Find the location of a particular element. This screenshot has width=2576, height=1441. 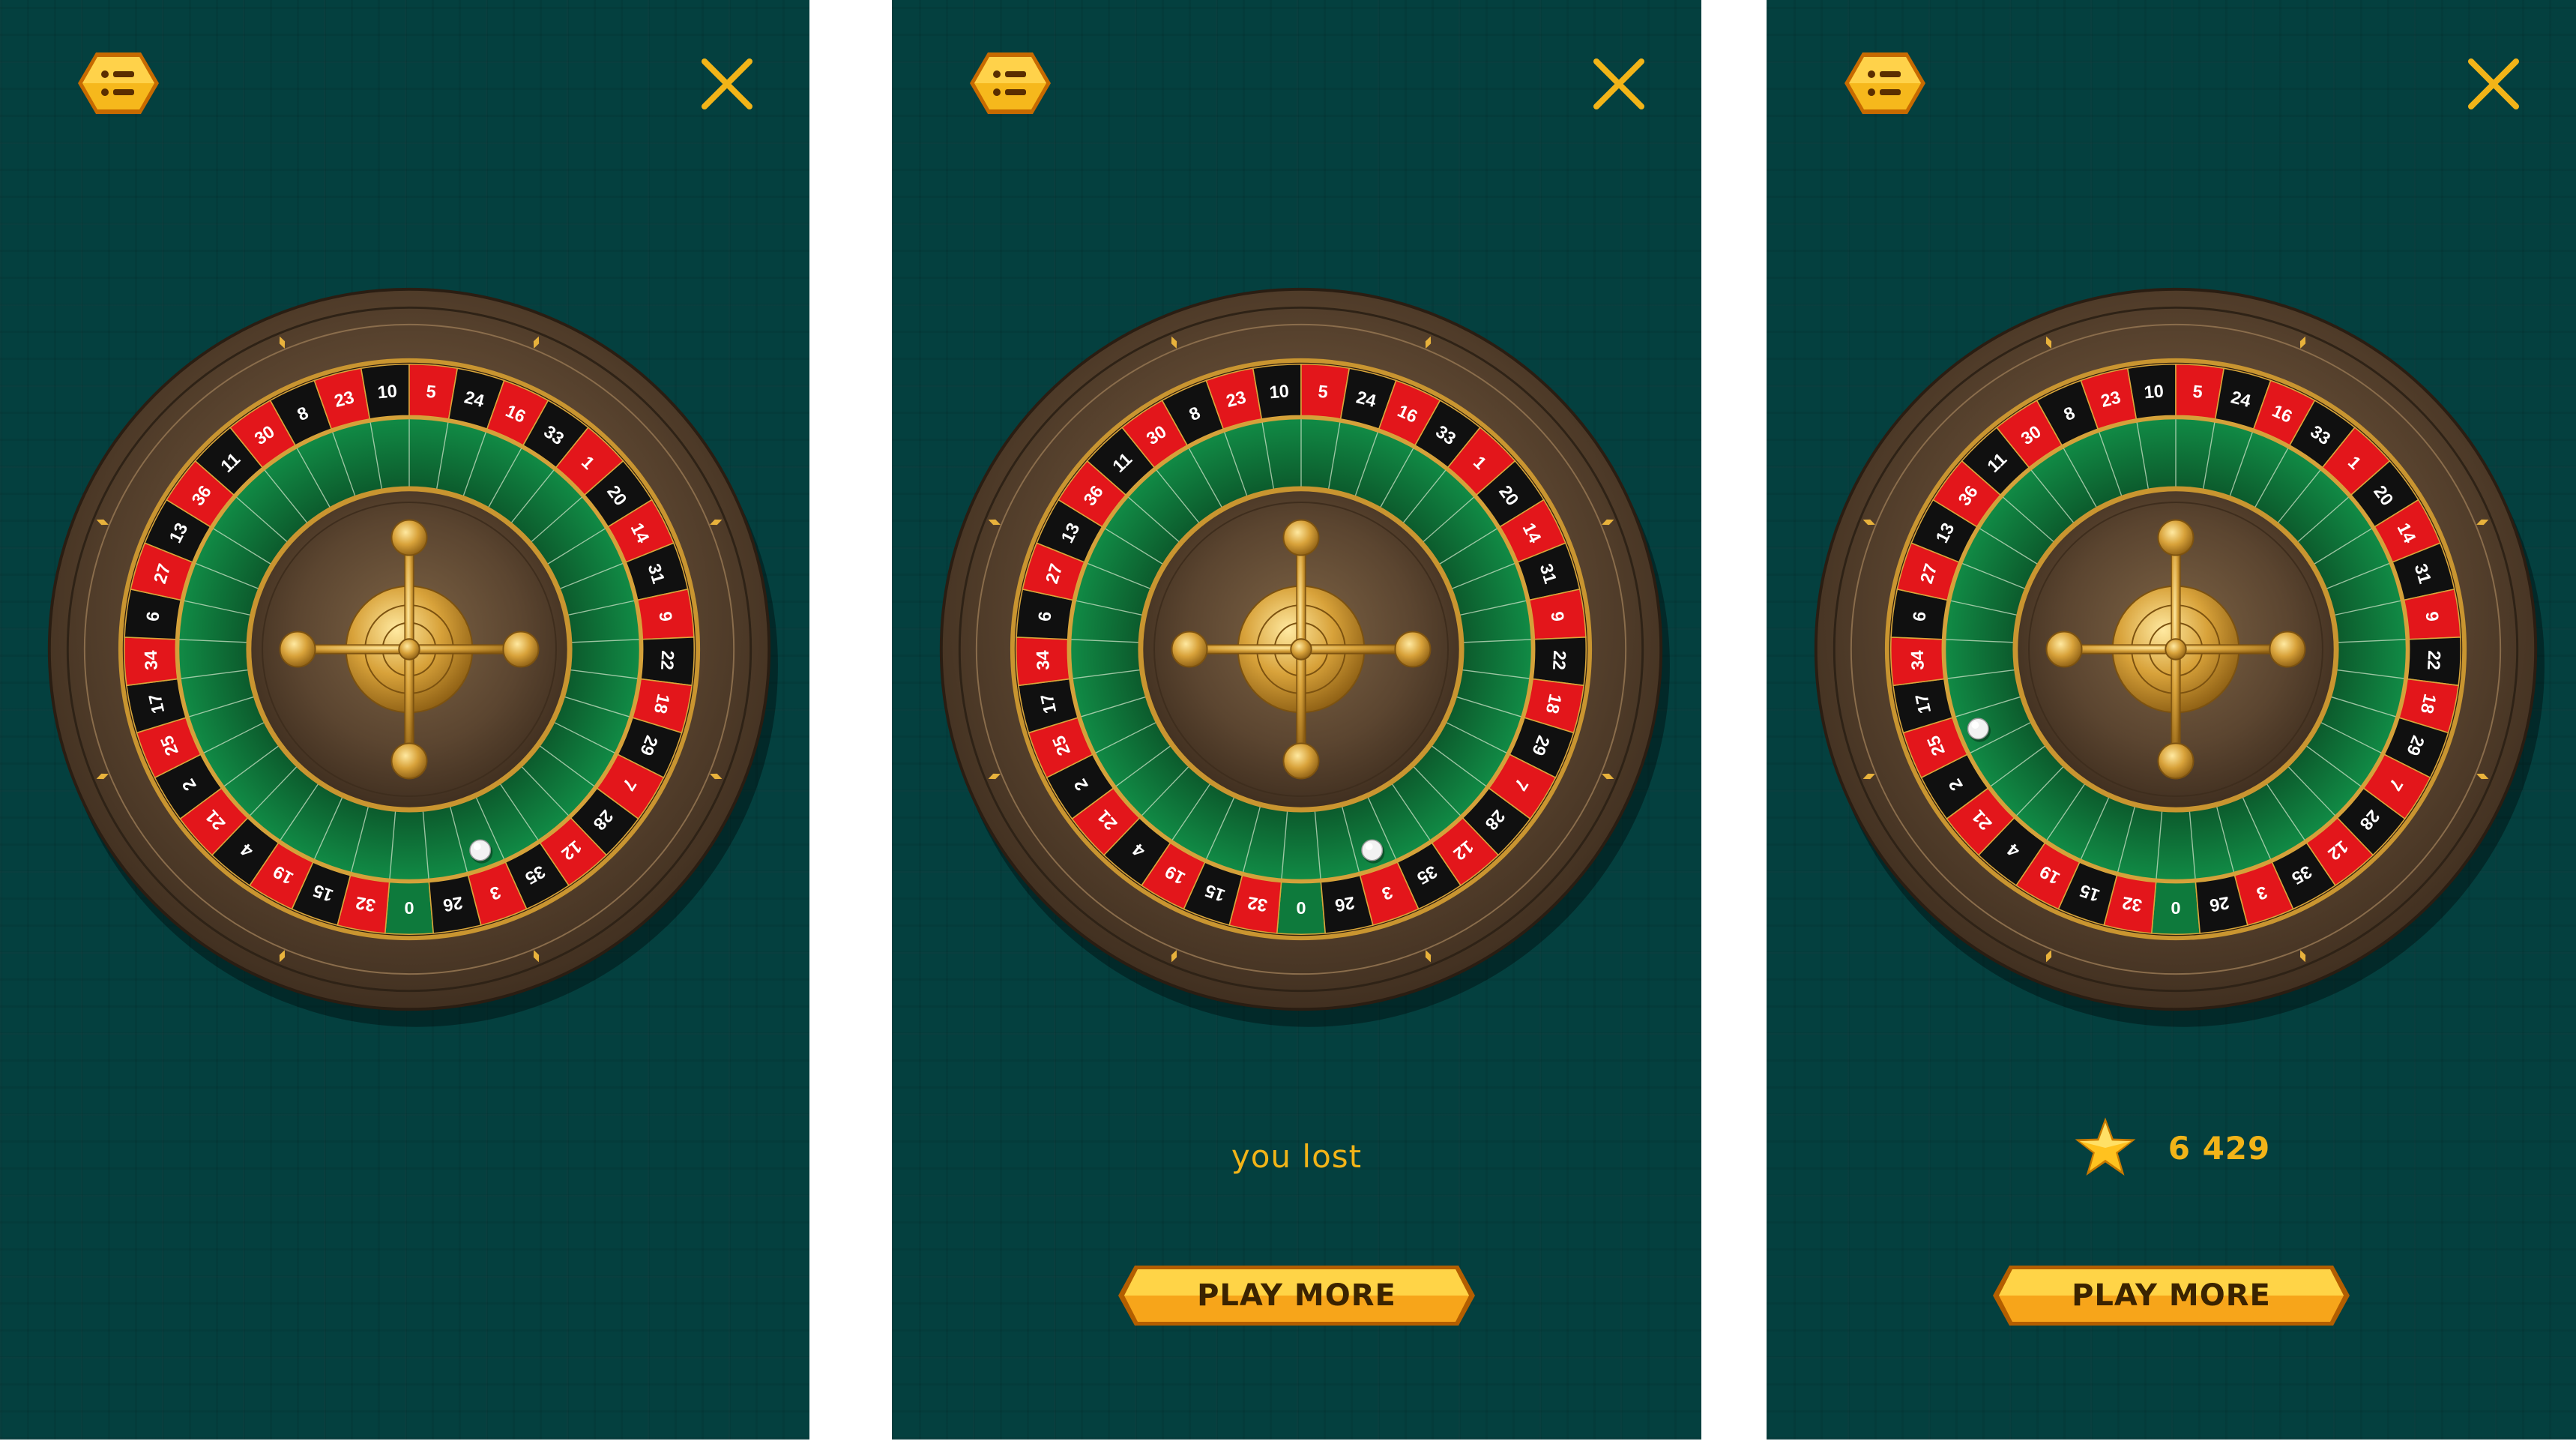

star-icon is located at coordinates (2105, 1148).